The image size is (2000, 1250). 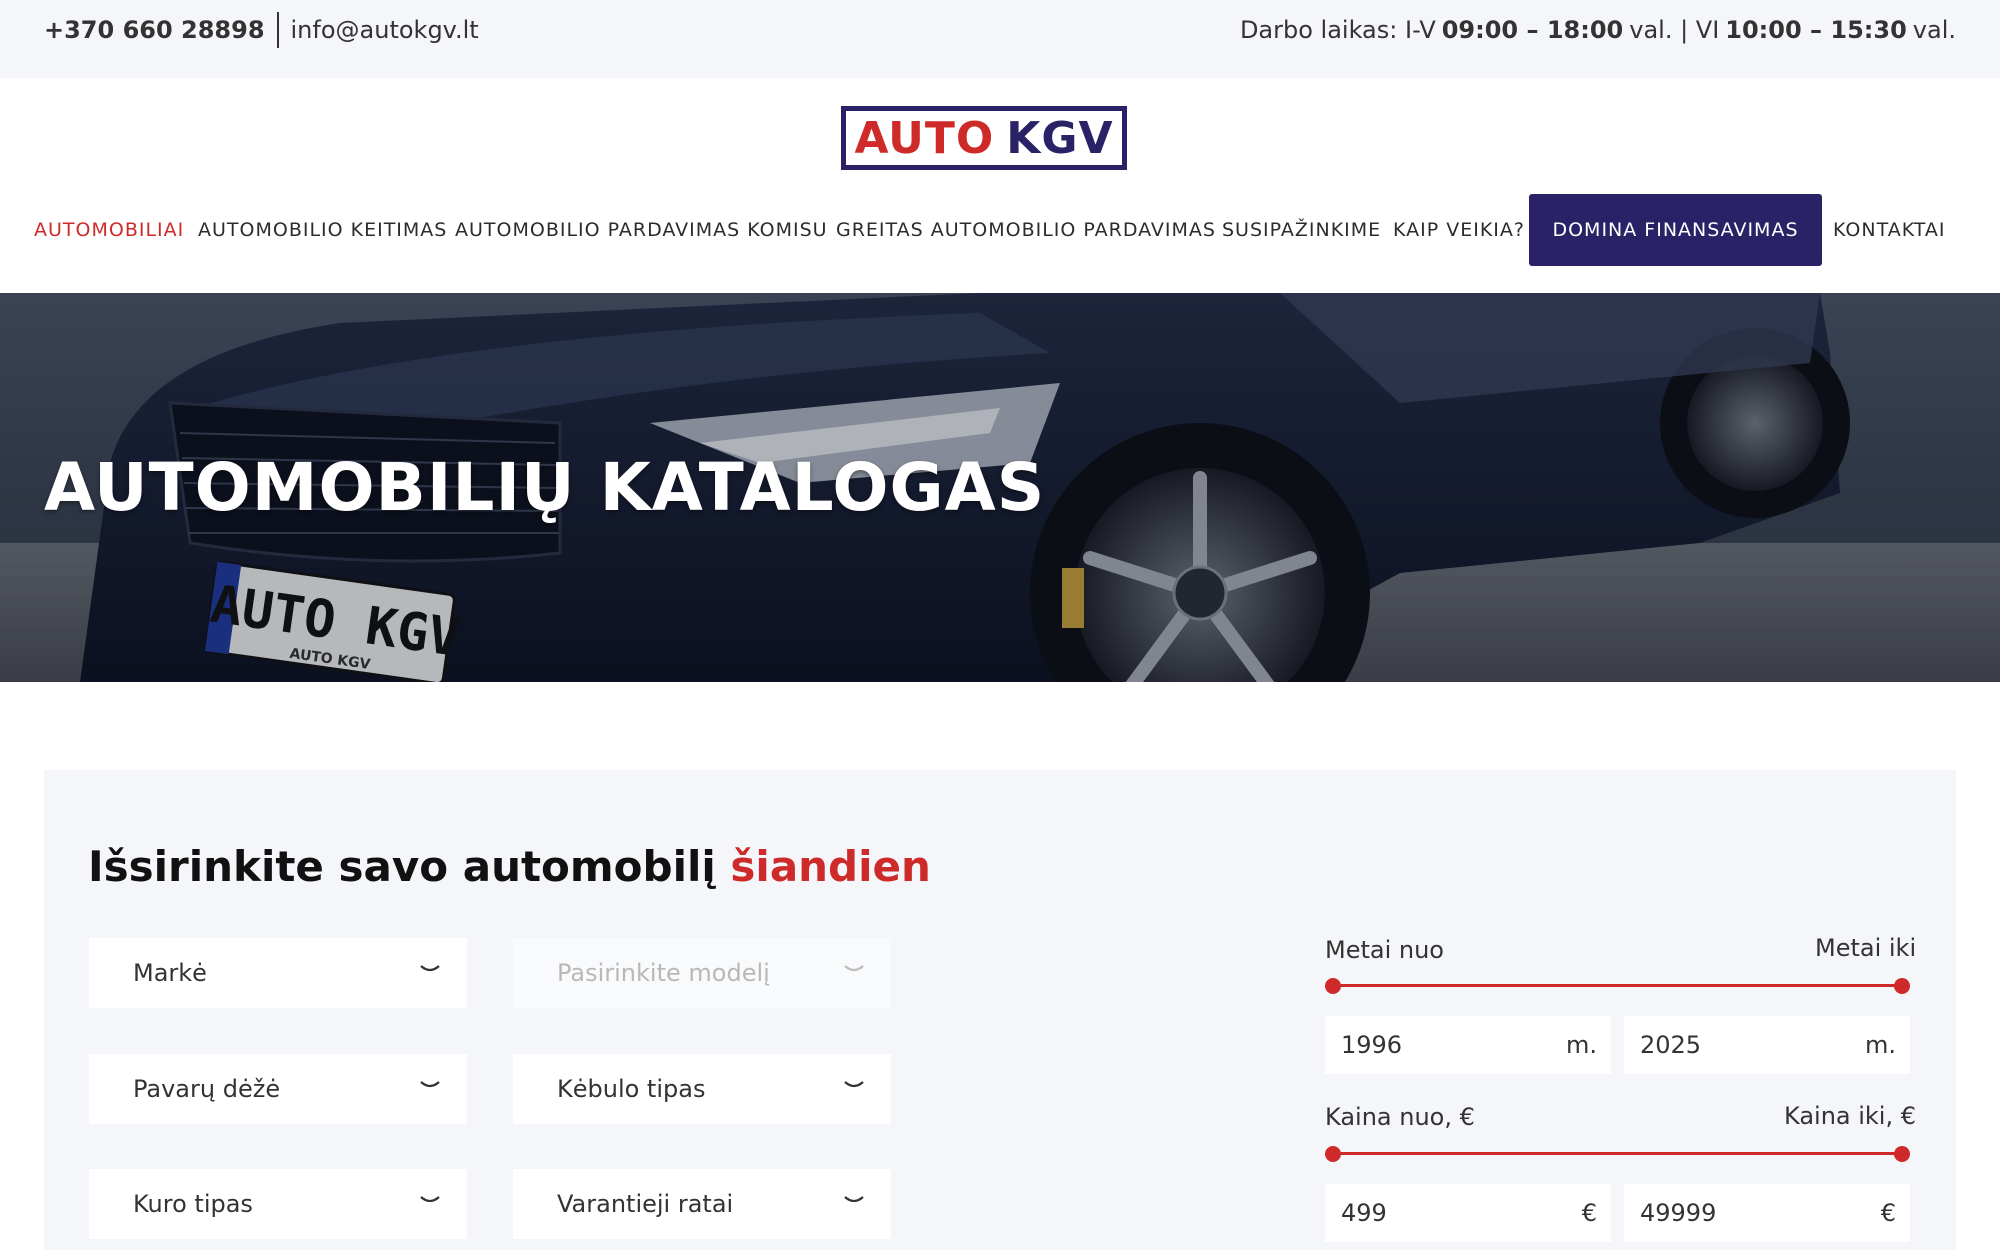 What do you see at coordinates (1675, 230) in the screenshot?
I see `financing-button: DOMINA FINANSAVIMAS` at bounding box center [1675, 230].